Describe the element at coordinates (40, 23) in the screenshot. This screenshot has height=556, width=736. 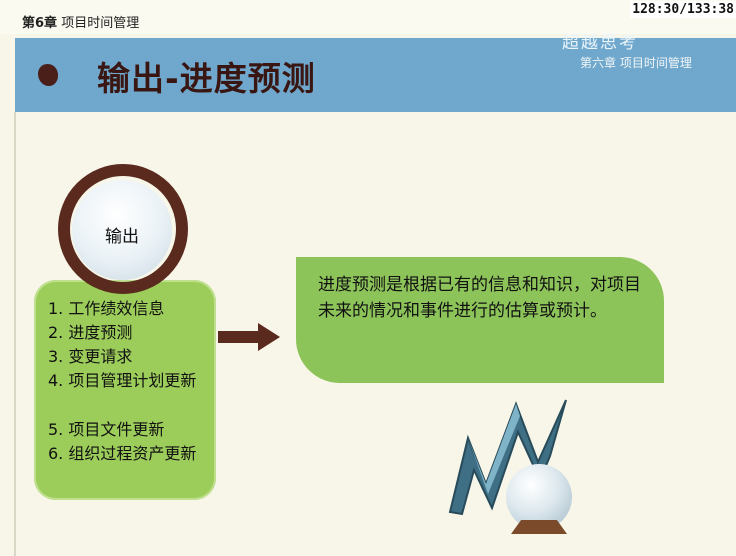
I see `chapter-number: 第6章` at that location.